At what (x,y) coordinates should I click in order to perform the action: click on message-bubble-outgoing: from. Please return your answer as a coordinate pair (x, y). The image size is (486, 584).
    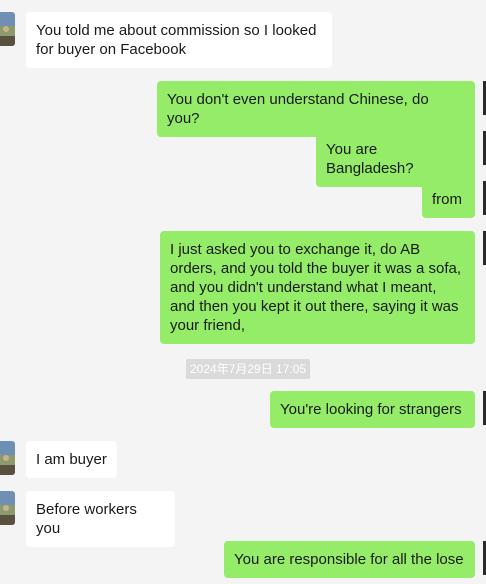
    Looking at the image, I should click on (448, 199).